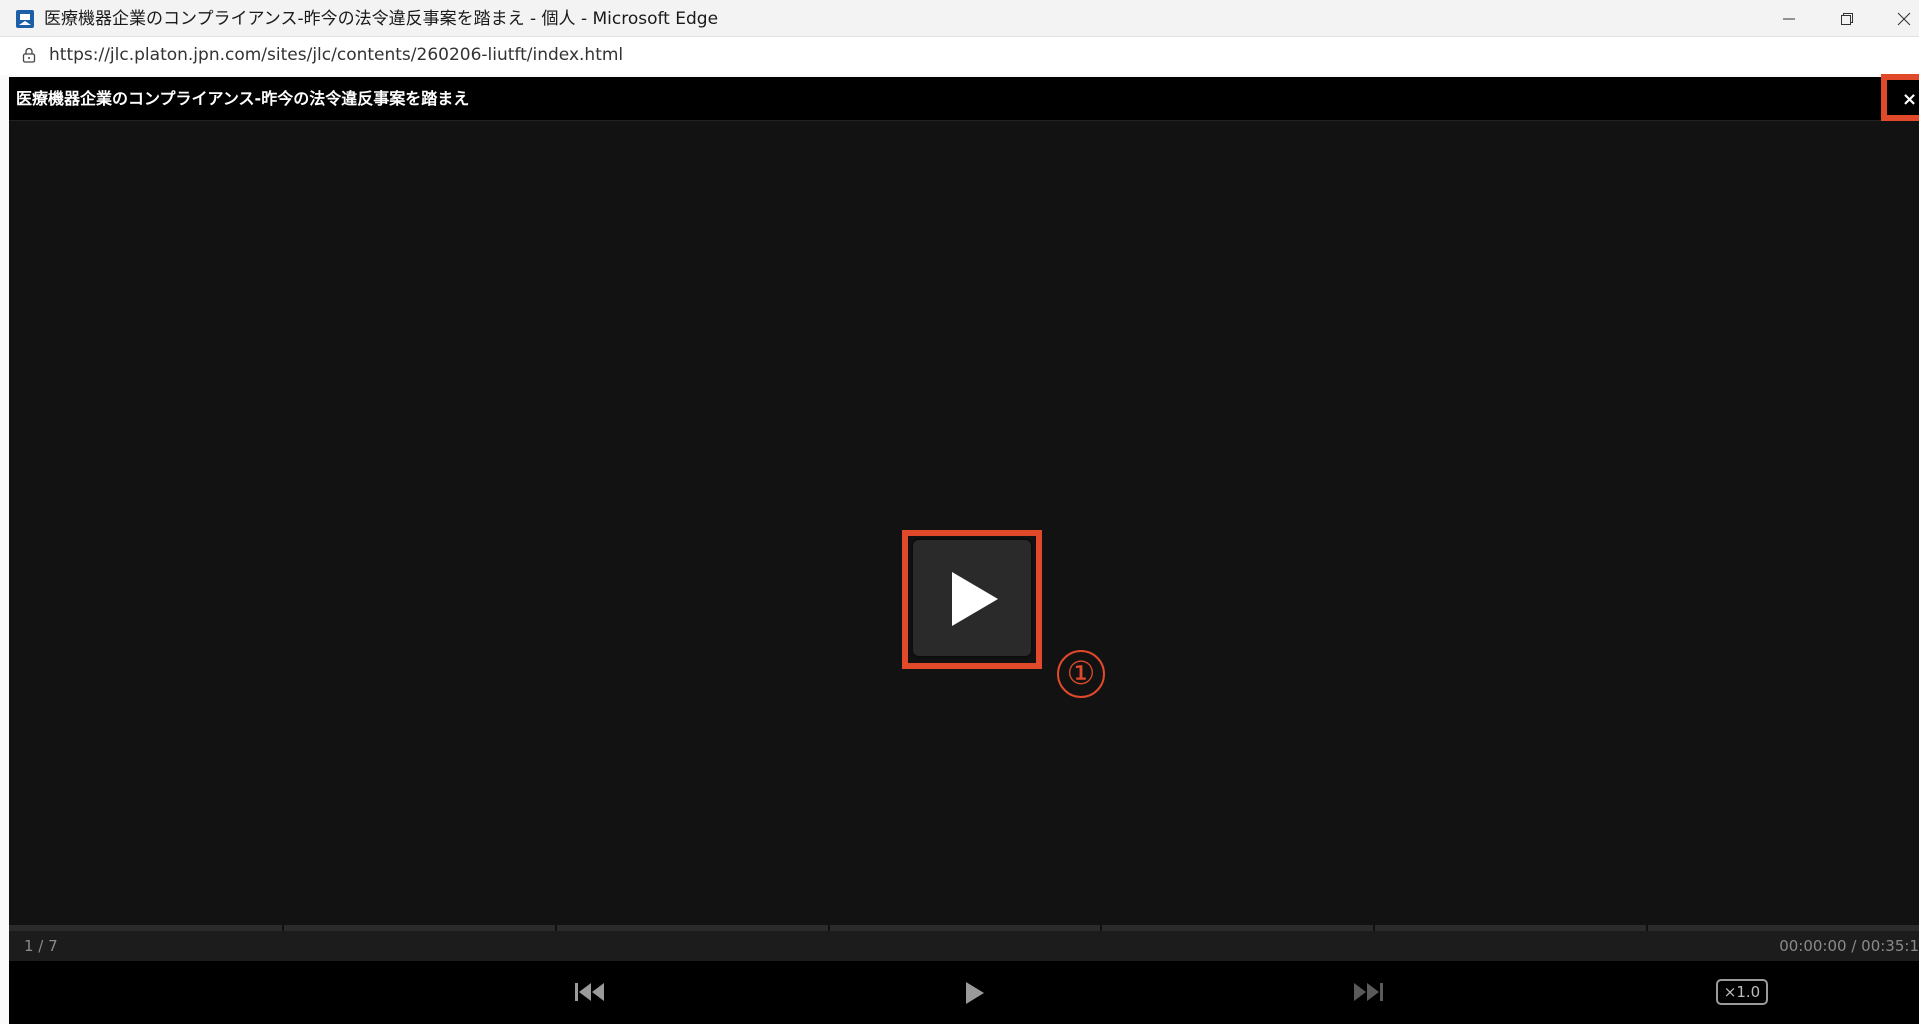  I want to click on minimize-button, so click(1789, 19).